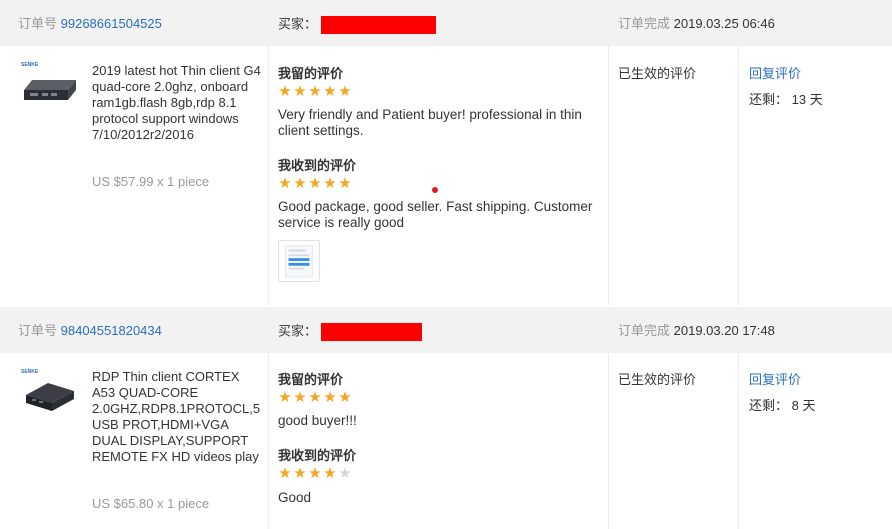  I want to click on review-photo-thumbnail, so click(299, 261).